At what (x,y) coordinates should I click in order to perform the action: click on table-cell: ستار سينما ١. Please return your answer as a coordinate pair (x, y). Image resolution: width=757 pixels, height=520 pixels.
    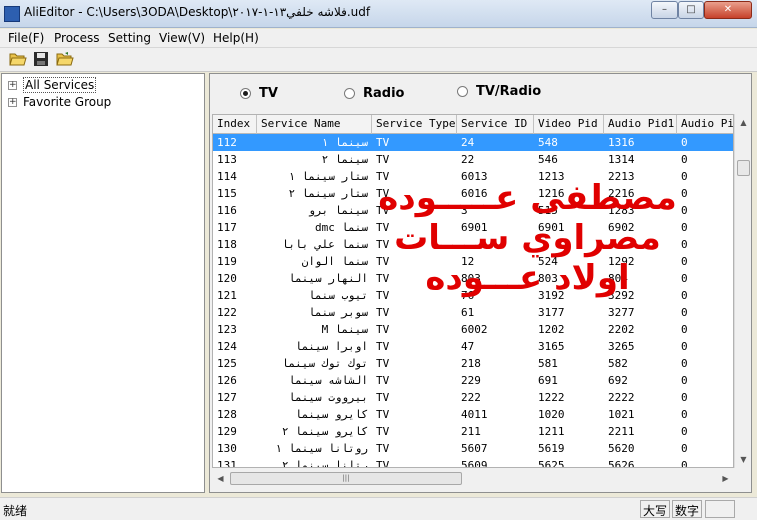
    Looking at the image, I should click on (328, 176).